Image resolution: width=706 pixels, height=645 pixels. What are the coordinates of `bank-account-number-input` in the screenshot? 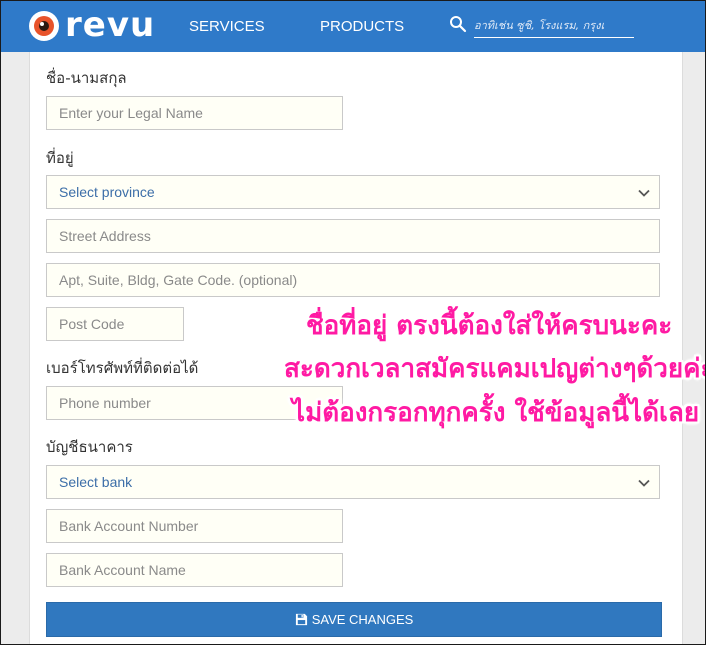 It's located at (194, 526).